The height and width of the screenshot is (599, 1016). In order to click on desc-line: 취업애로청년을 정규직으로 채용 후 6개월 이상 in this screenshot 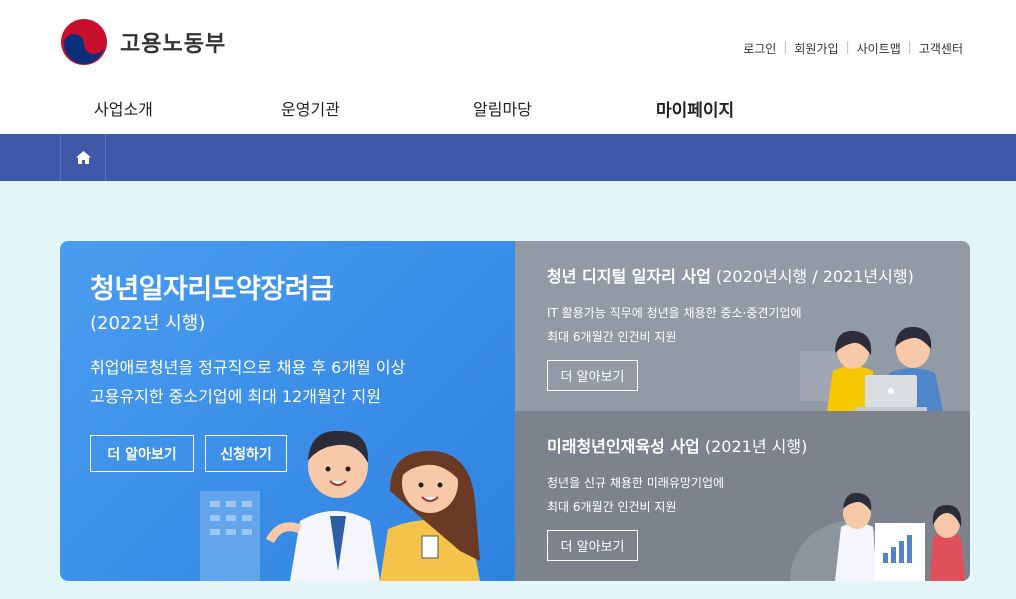, I will do `click(248, 367)`.